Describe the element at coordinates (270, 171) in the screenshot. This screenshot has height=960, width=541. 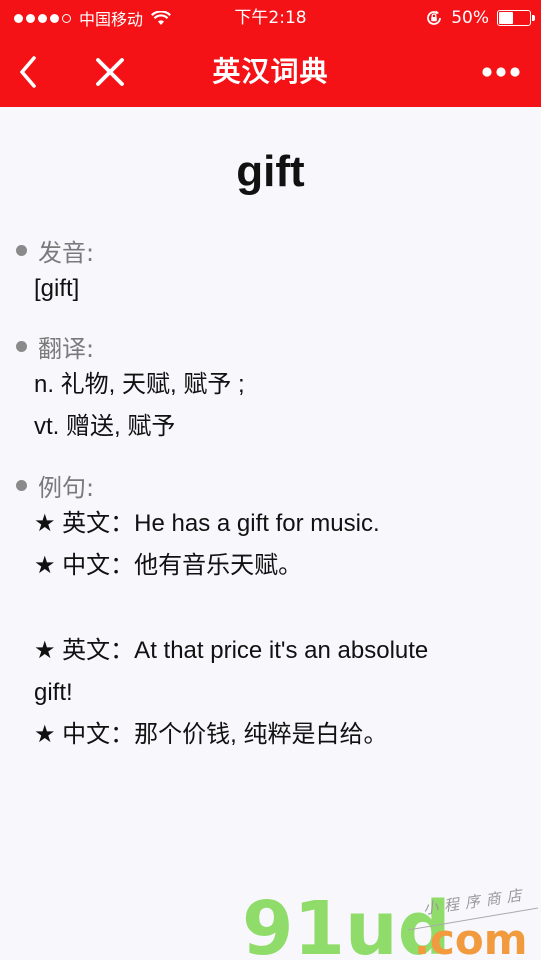
I see `headword: gift` at that location.